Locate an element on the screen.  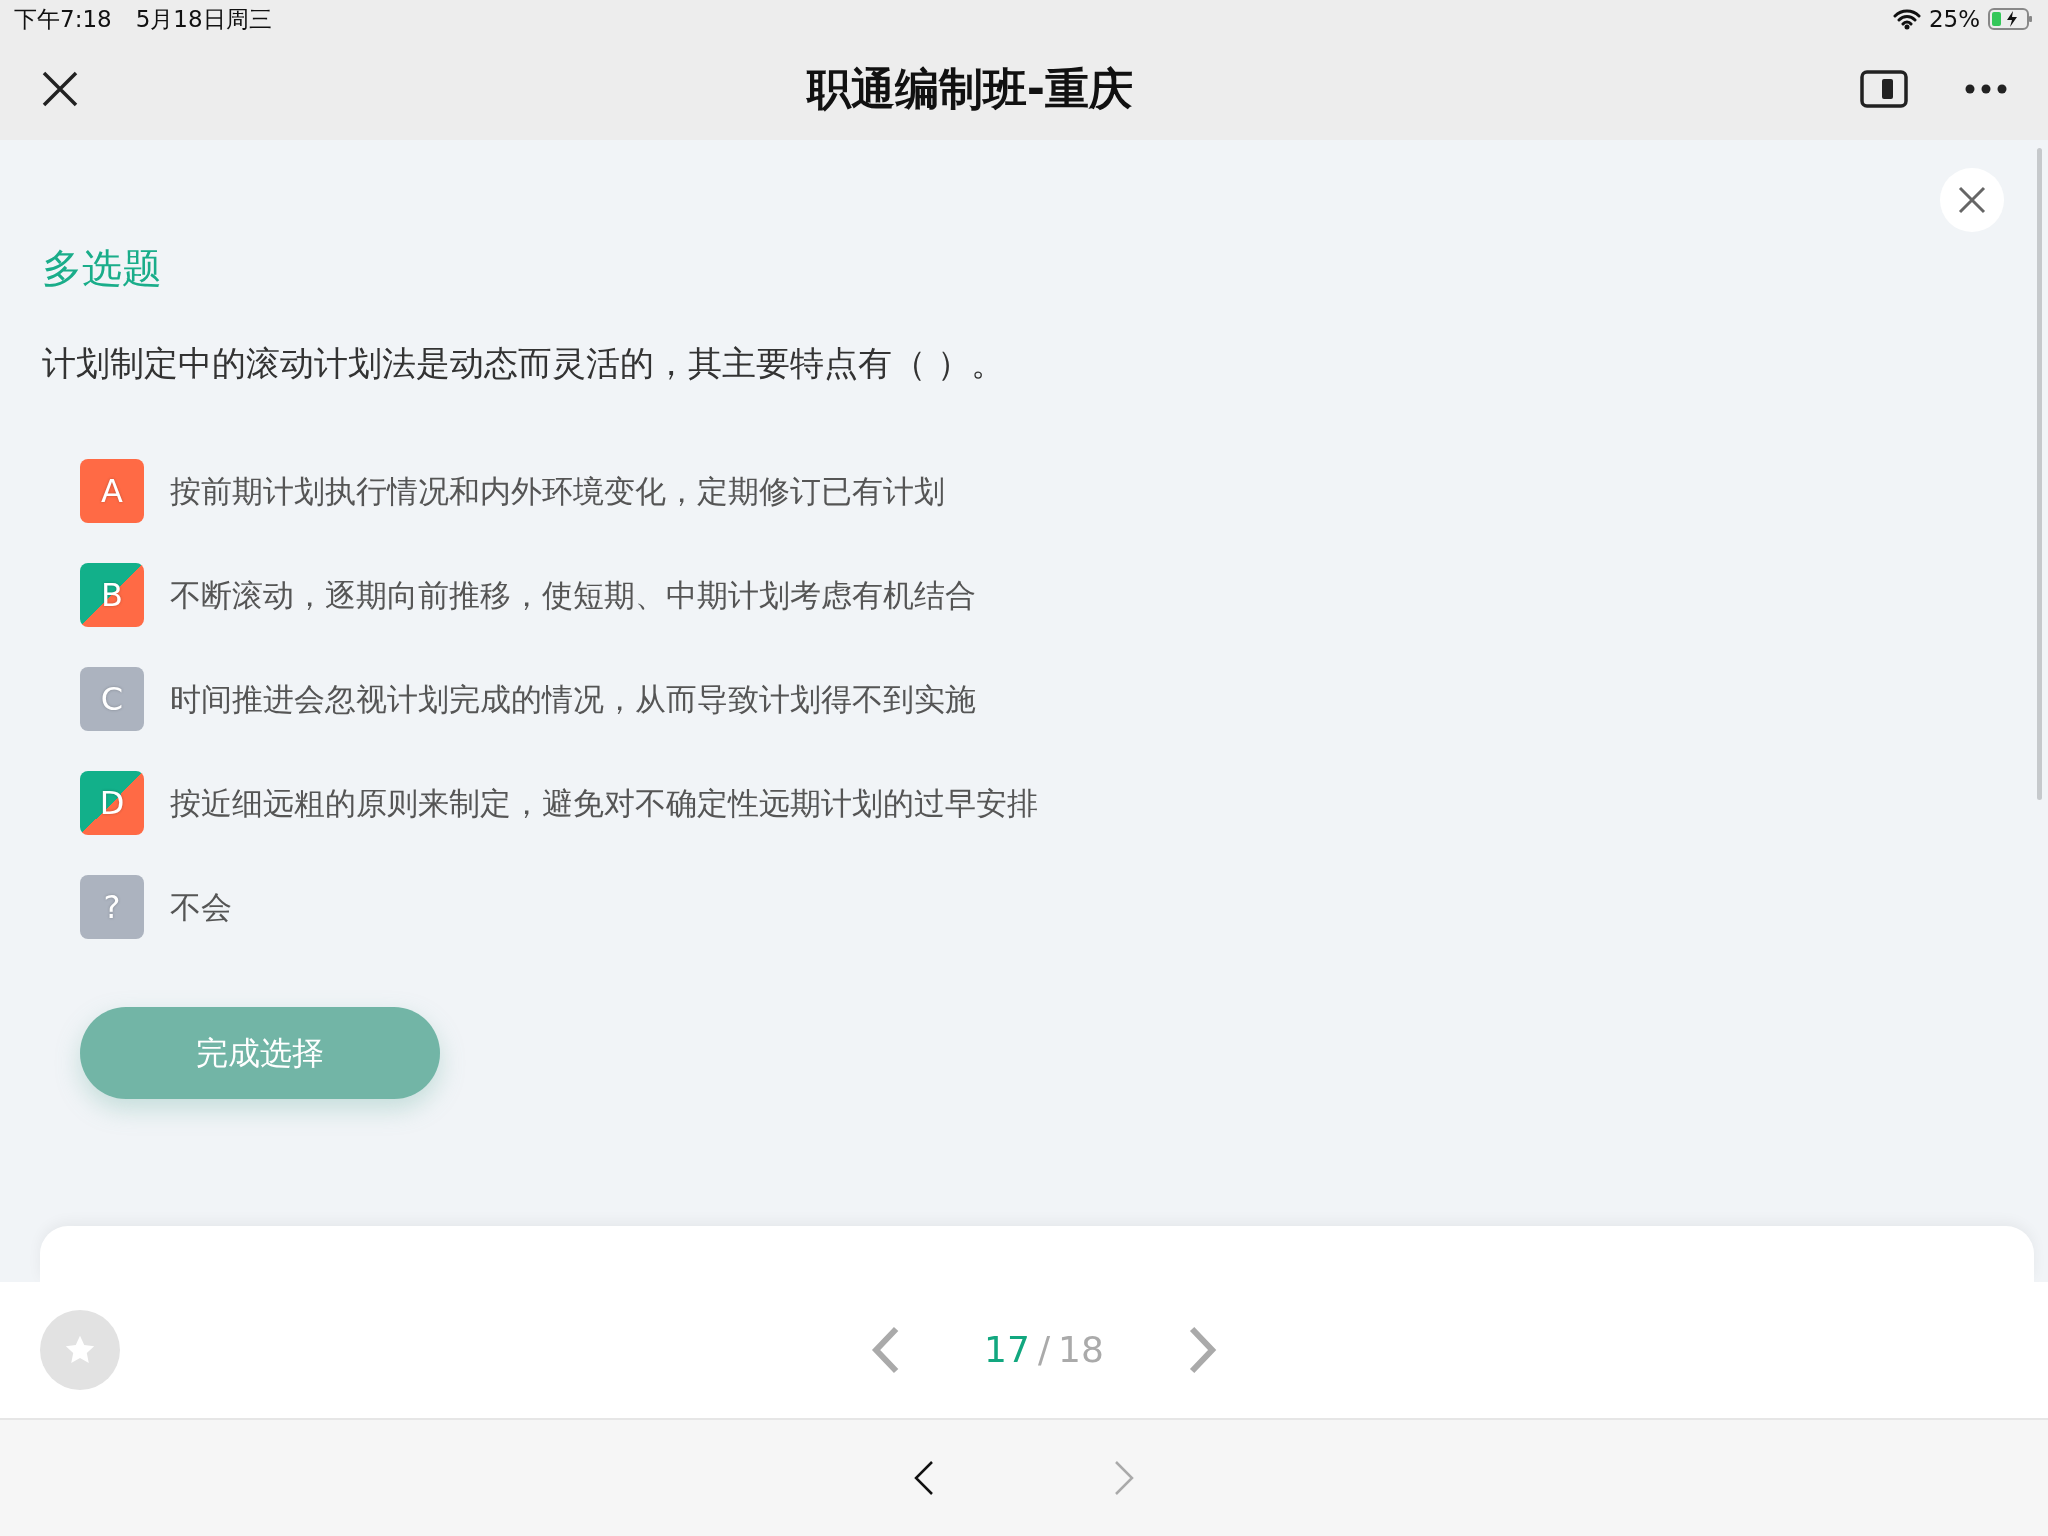
page-title: 职通编制班-重庆 is located at coordinates (970, 89).